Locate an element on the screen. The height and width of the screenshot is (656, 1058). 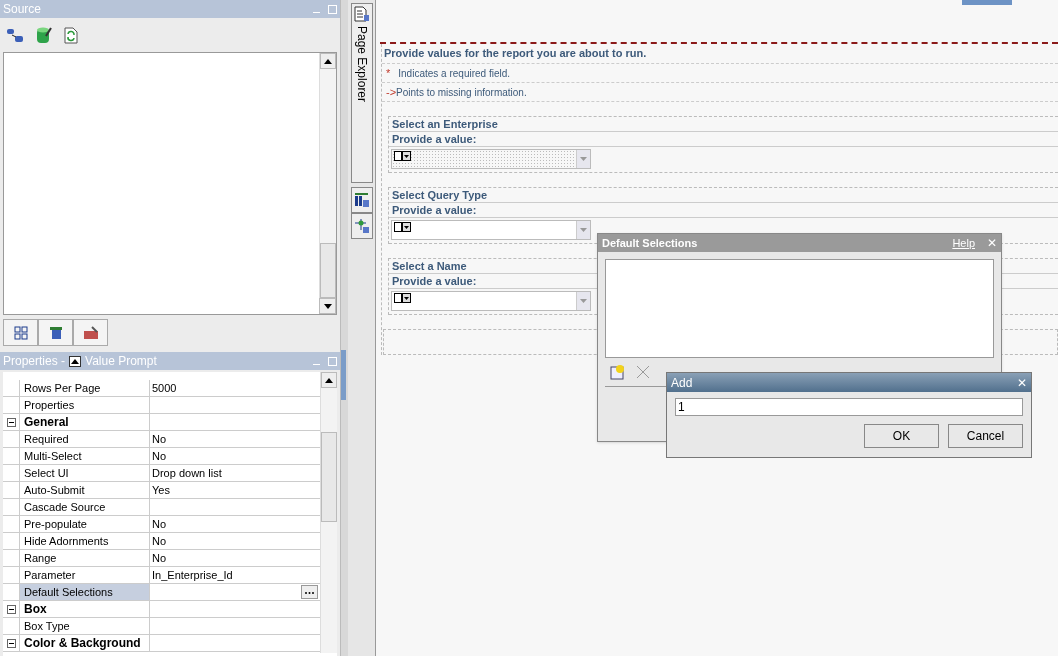
side-tab: Page Explorer is located at coordinates (361, 93).